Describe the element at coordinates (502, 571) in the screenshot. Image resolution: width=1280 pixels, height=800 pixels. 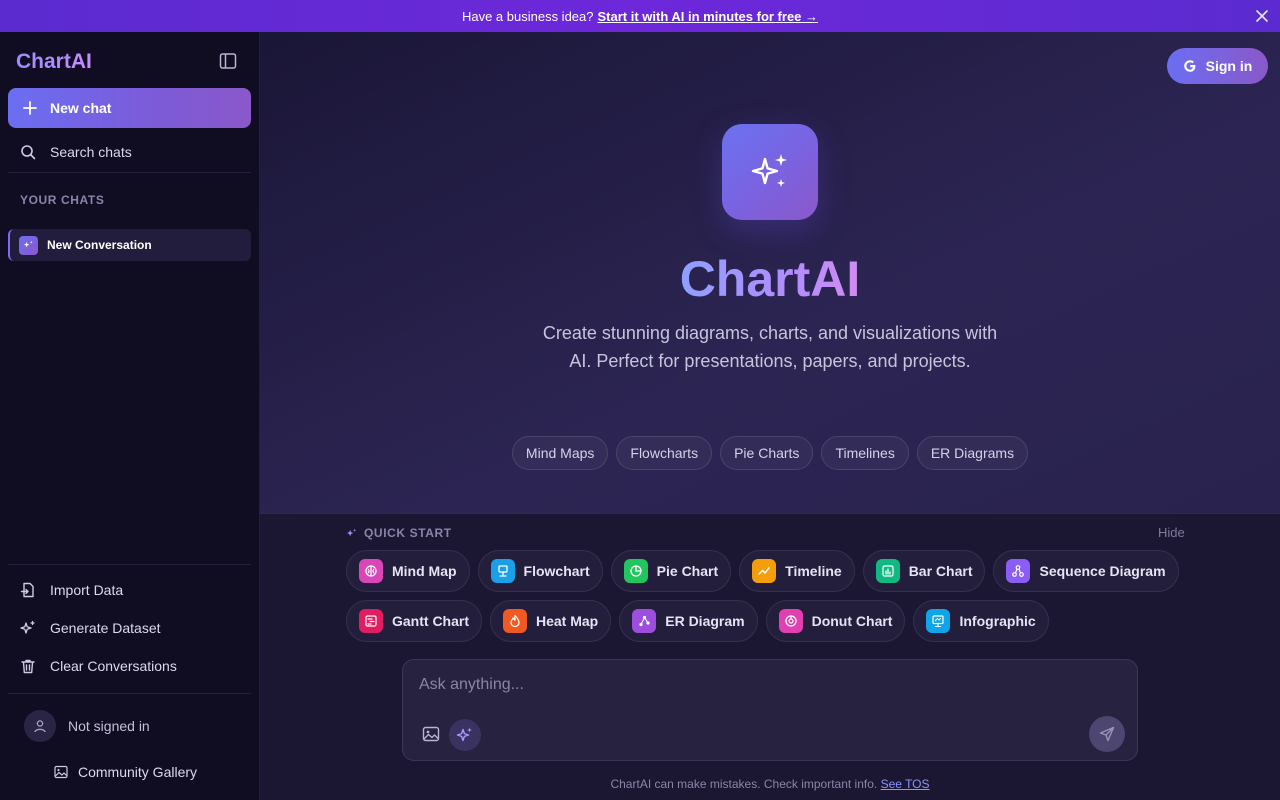
I see `flowchart-icon` at that location.